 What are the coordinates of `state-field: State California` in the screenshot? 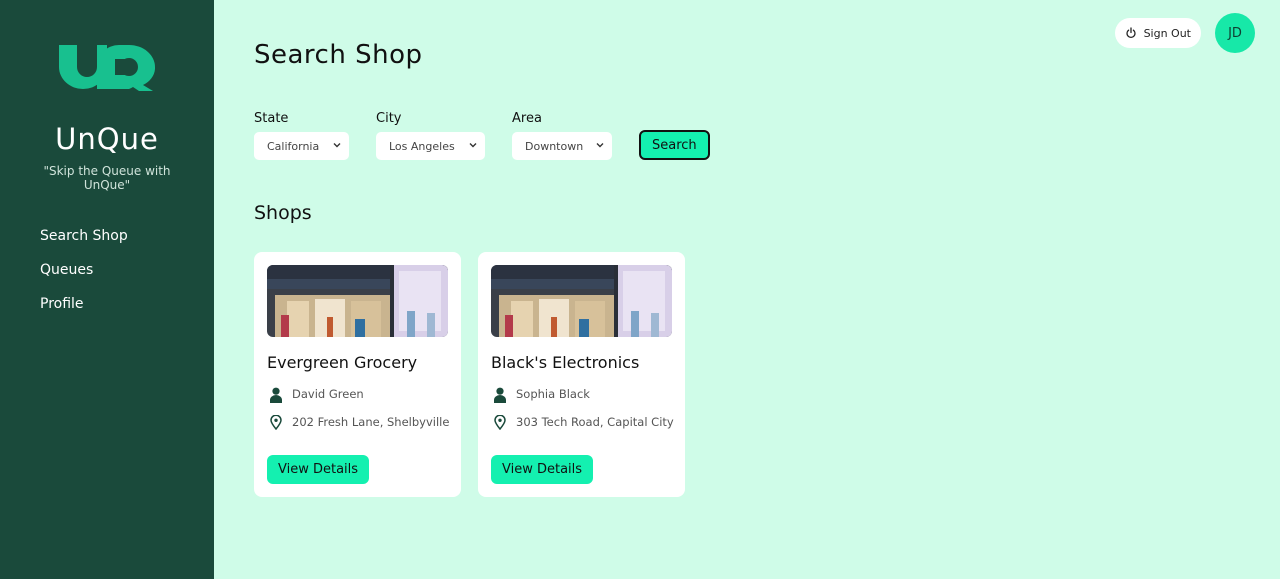 It's located at (301, 135).